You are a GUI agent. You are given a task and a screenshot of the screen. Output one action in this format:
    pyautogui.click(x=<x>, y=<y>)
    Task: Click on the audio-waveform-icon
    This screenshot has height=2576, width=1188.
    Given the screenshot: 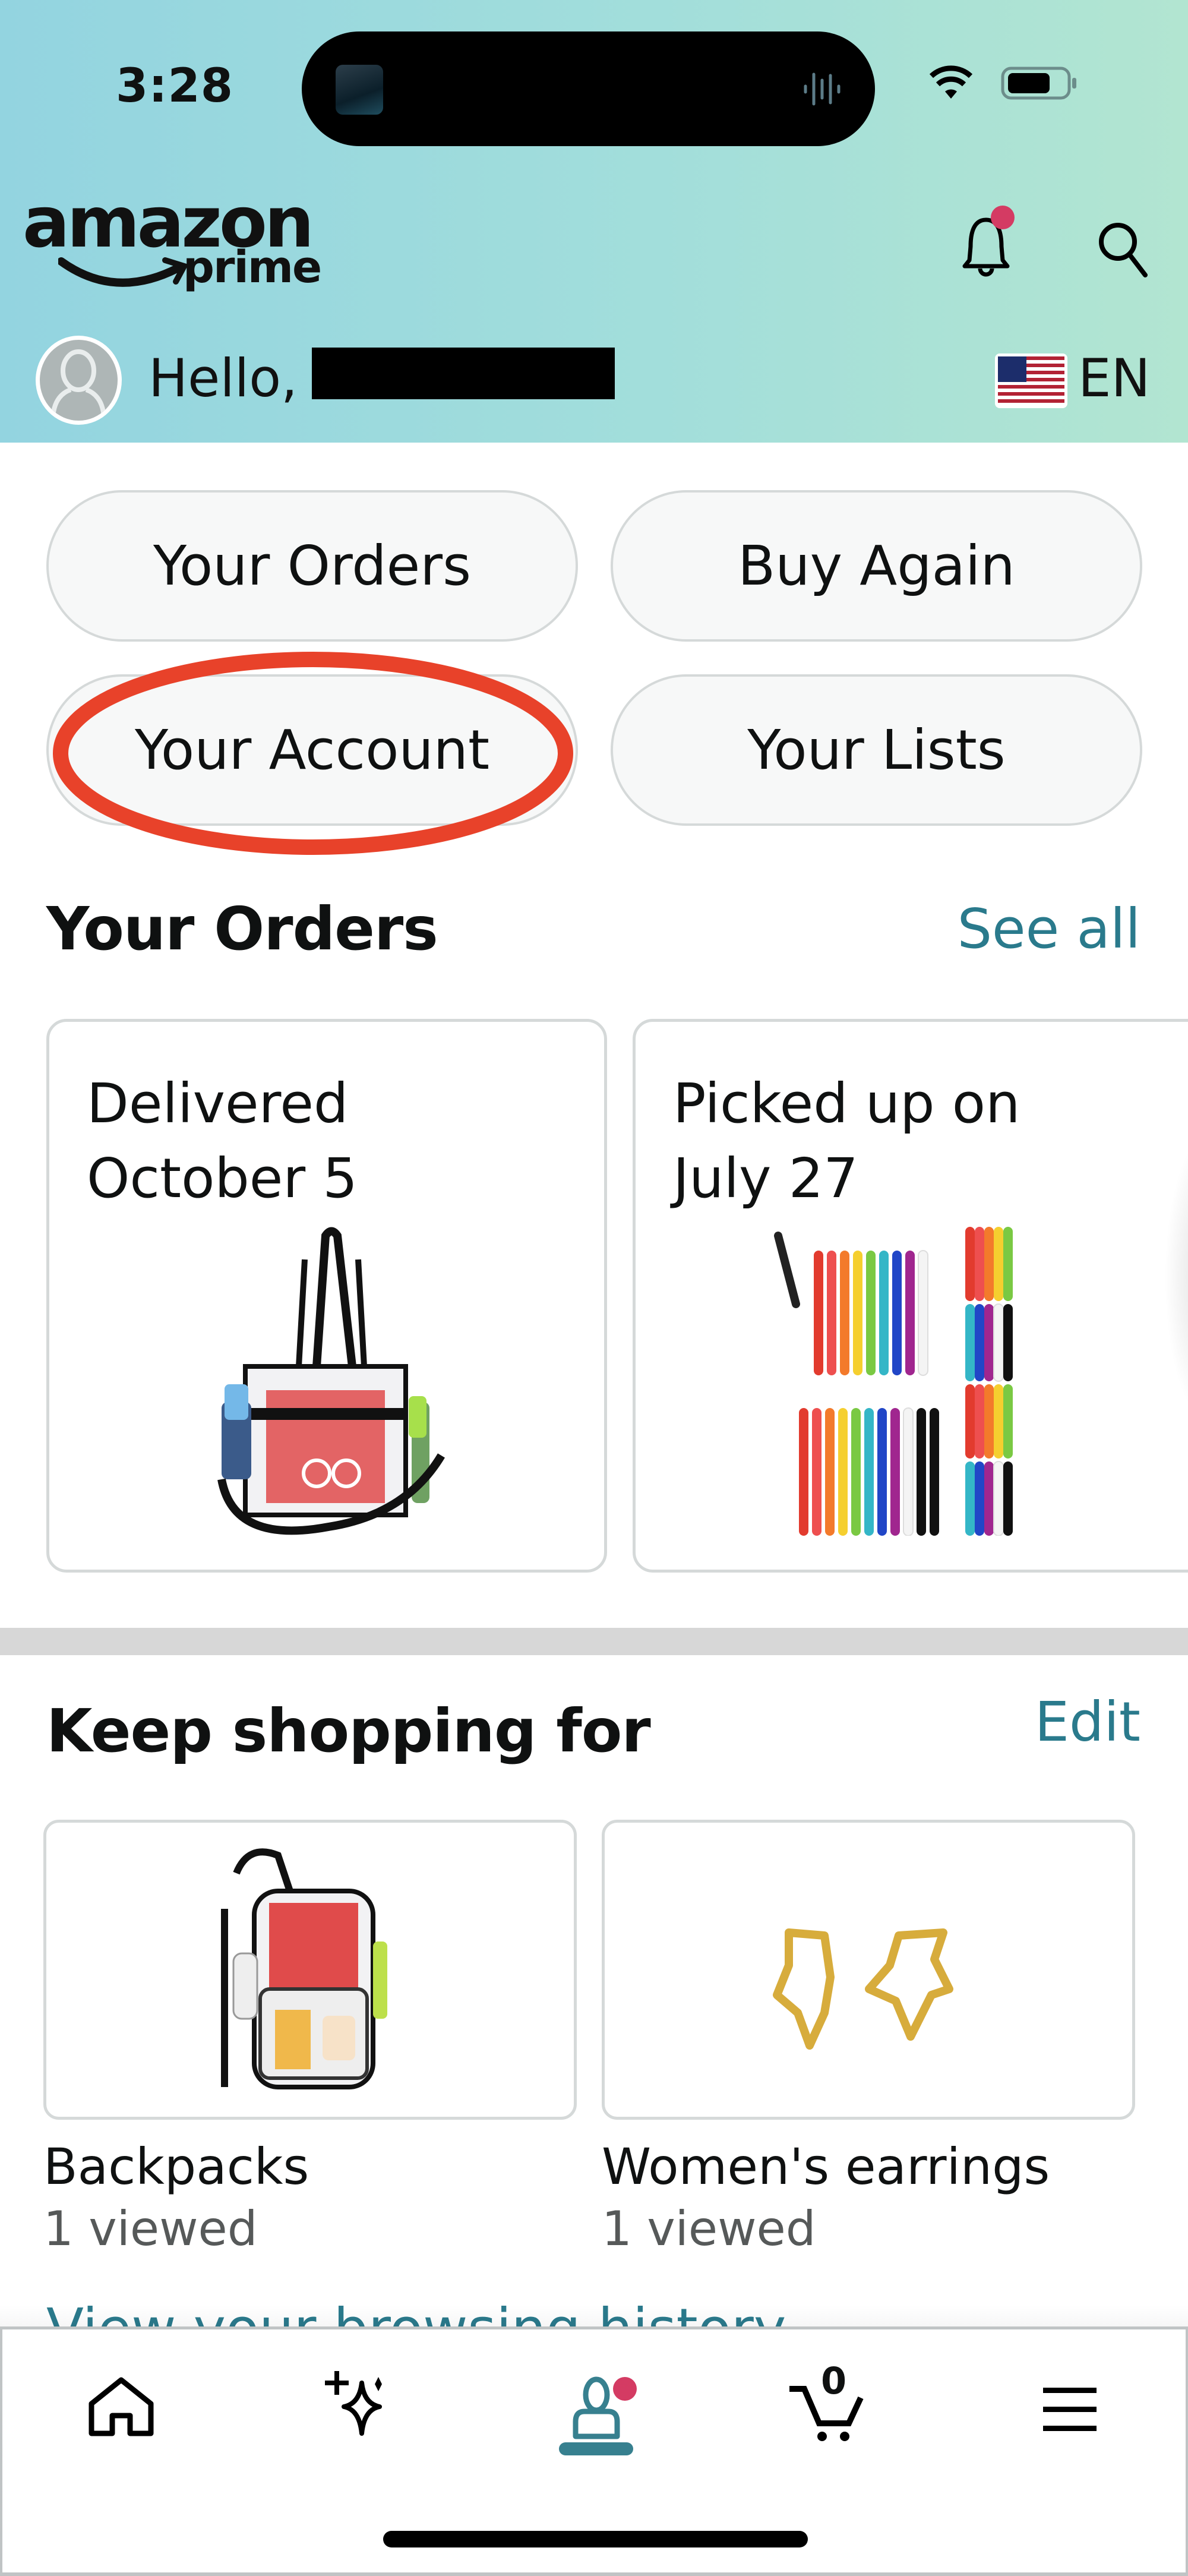 What is the action you would take?
    pyautogui.click(x=823, y=89)
    